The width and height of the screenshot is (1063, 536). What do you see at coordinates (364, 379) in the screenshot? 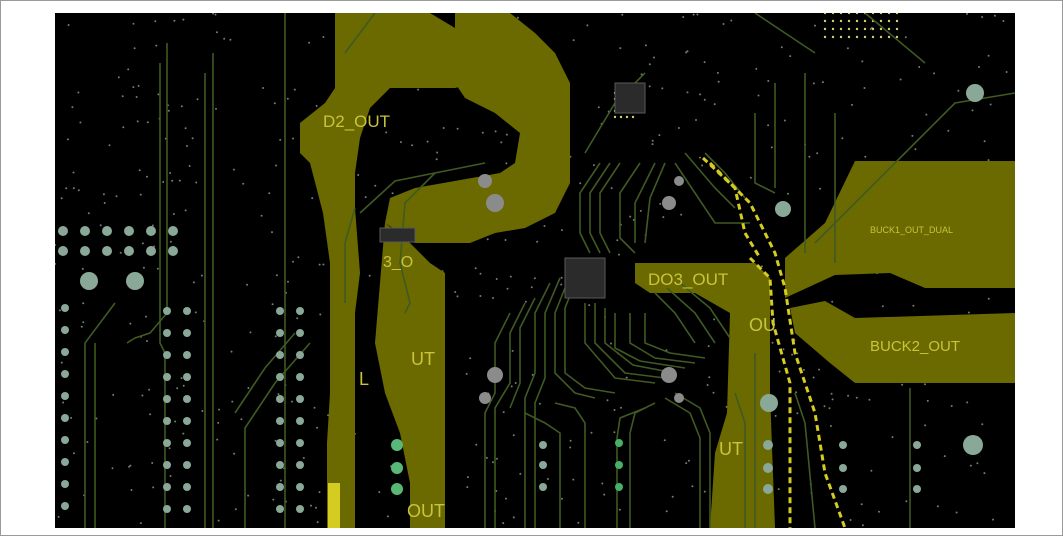
I see `label-ldo-fragment-3: L` at bounding box center [364, 379].